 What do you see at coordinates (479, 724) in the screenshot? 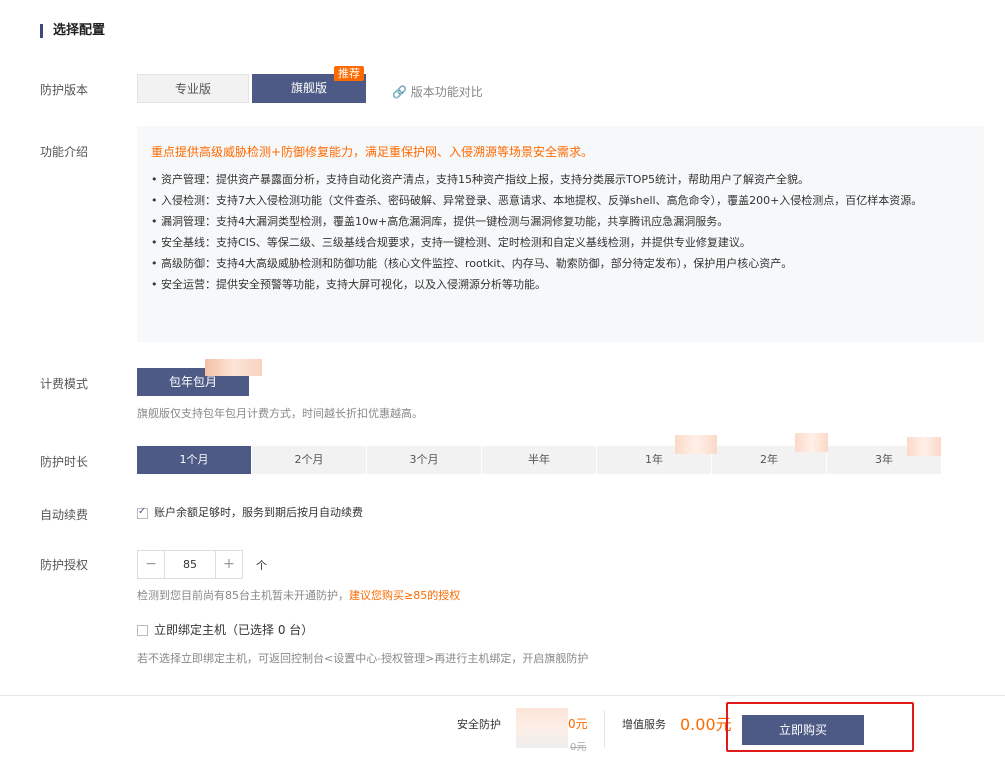
I see `protection-price-label: 安全防护` at bounding box center [479, 724].